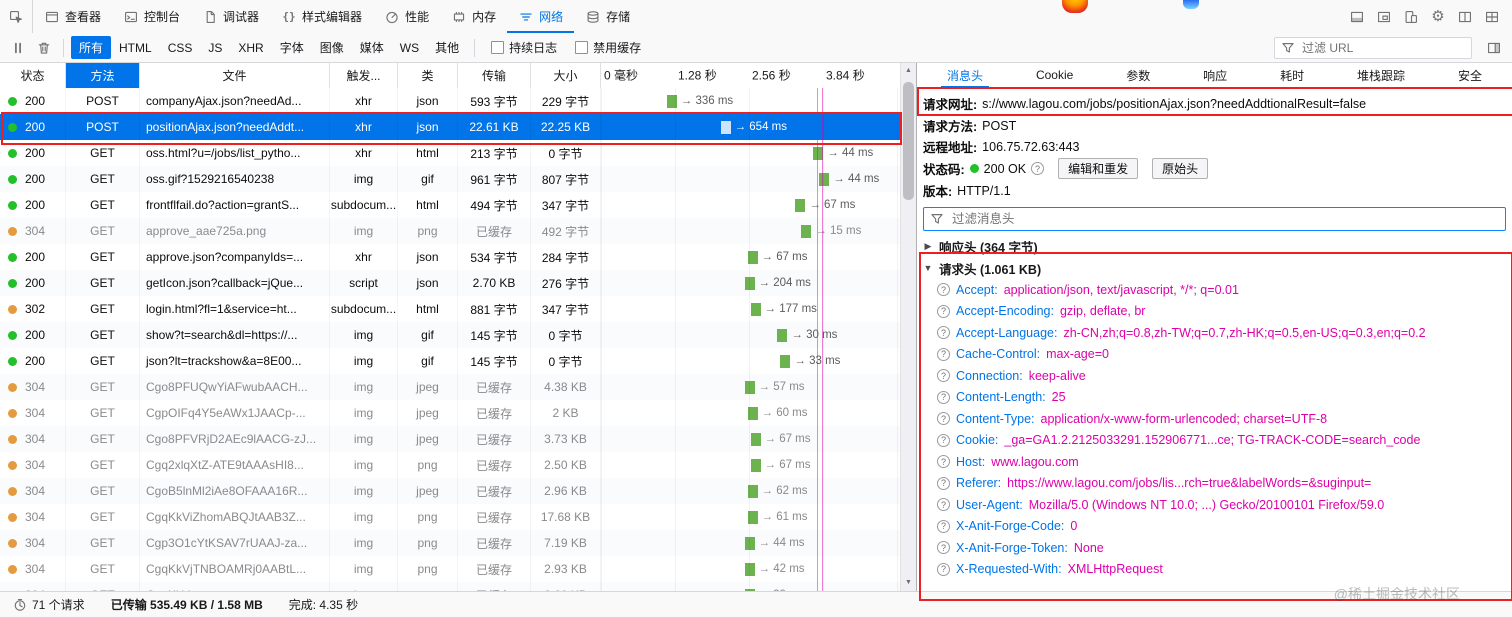  What do you see at coordinates (1180, 168) in the screenshot?
I see `raw-headers-button: 原始头` at bounding box center [1180, 168].